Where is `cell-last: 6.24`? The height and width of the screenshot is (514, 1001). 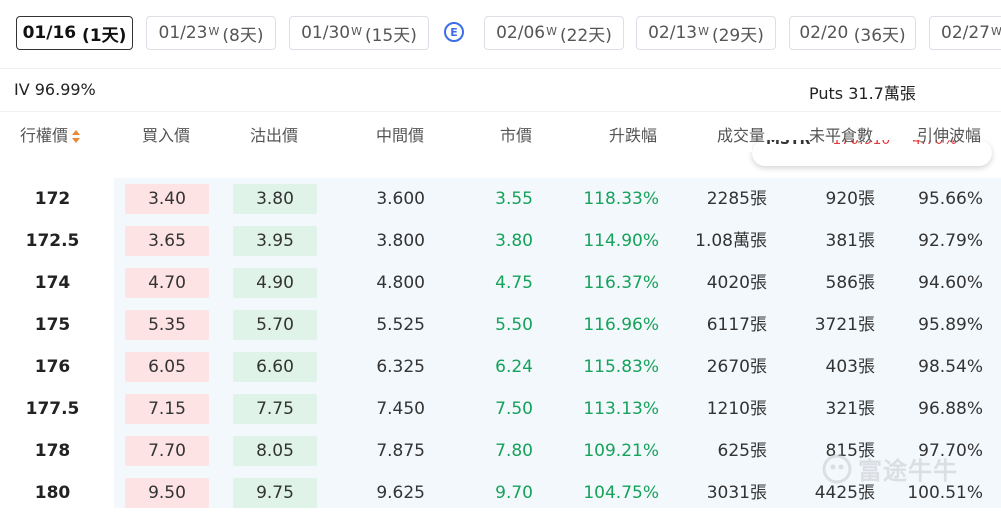 cell-last: 6.24 is located at coordinates (514, 367).